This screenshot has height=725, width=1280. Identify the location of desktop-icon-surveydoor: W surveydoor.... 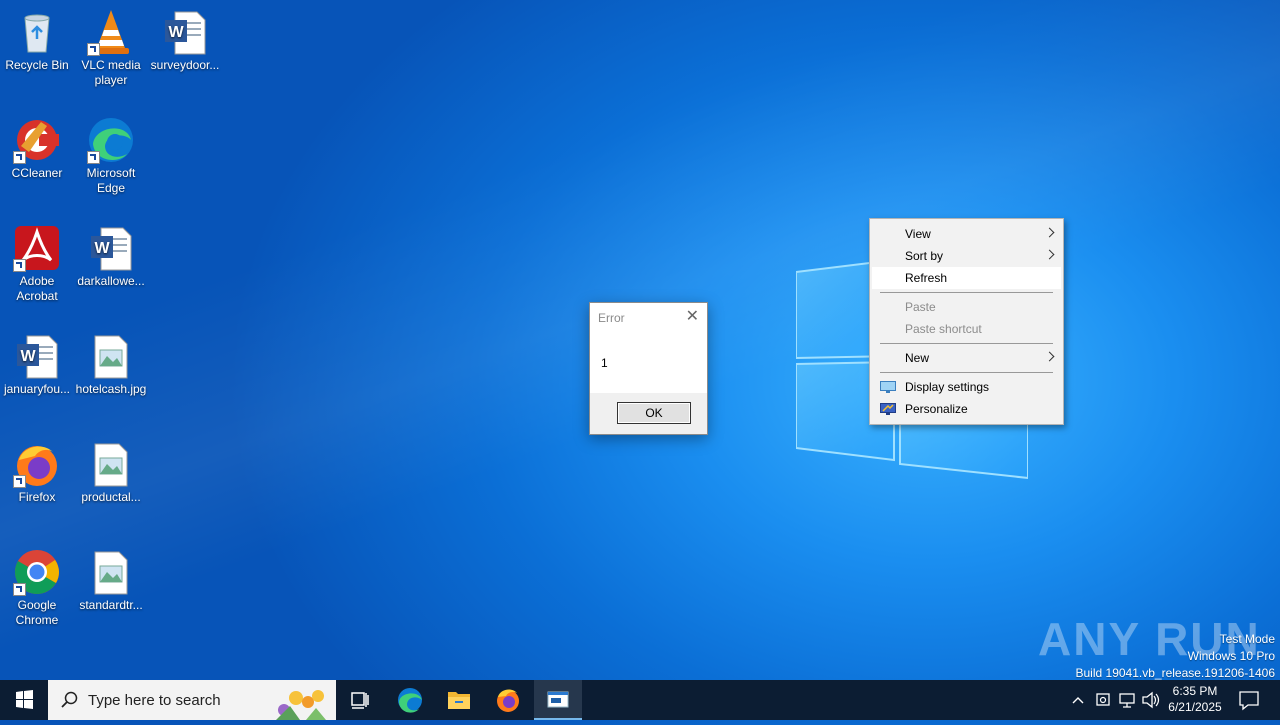
(185, 37).